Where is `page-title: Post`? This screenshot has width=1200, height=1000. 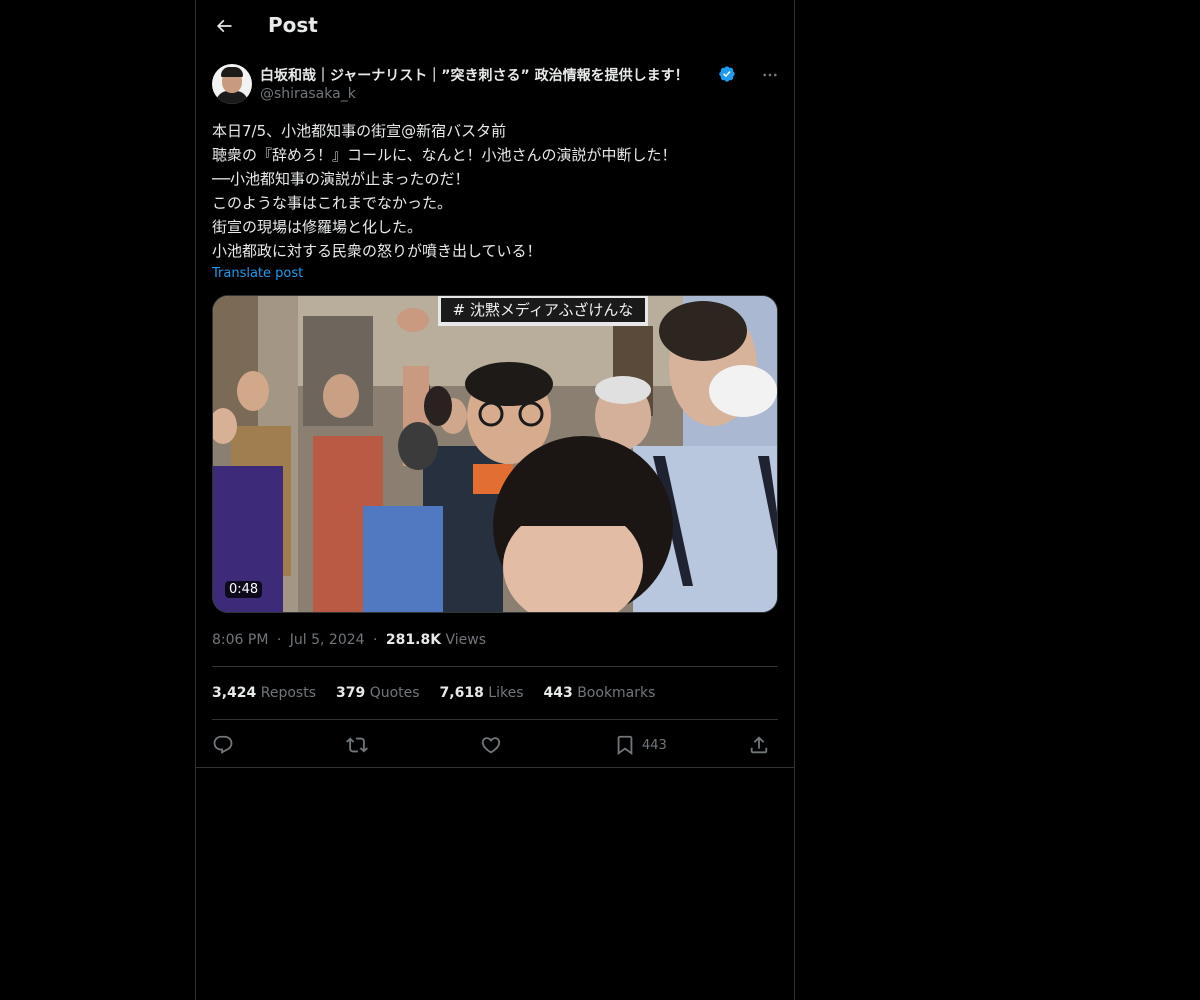 page-title: Post is located at coordinates (293, 25).